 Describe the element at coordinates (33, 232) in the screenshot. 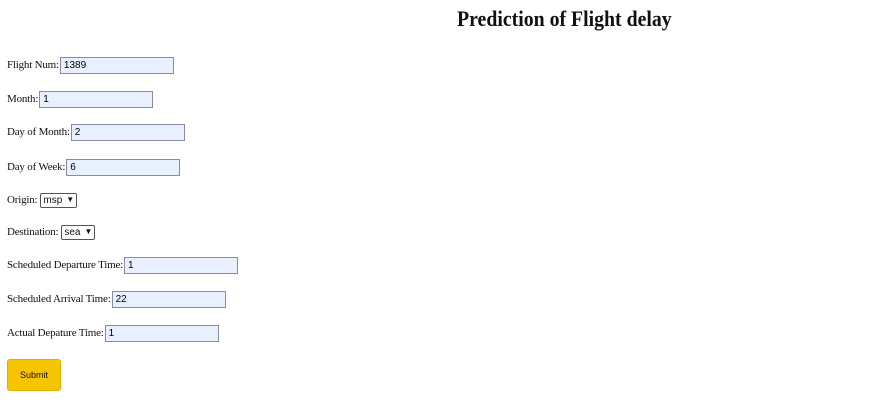

I see `destination-label: Destination:` at that location.